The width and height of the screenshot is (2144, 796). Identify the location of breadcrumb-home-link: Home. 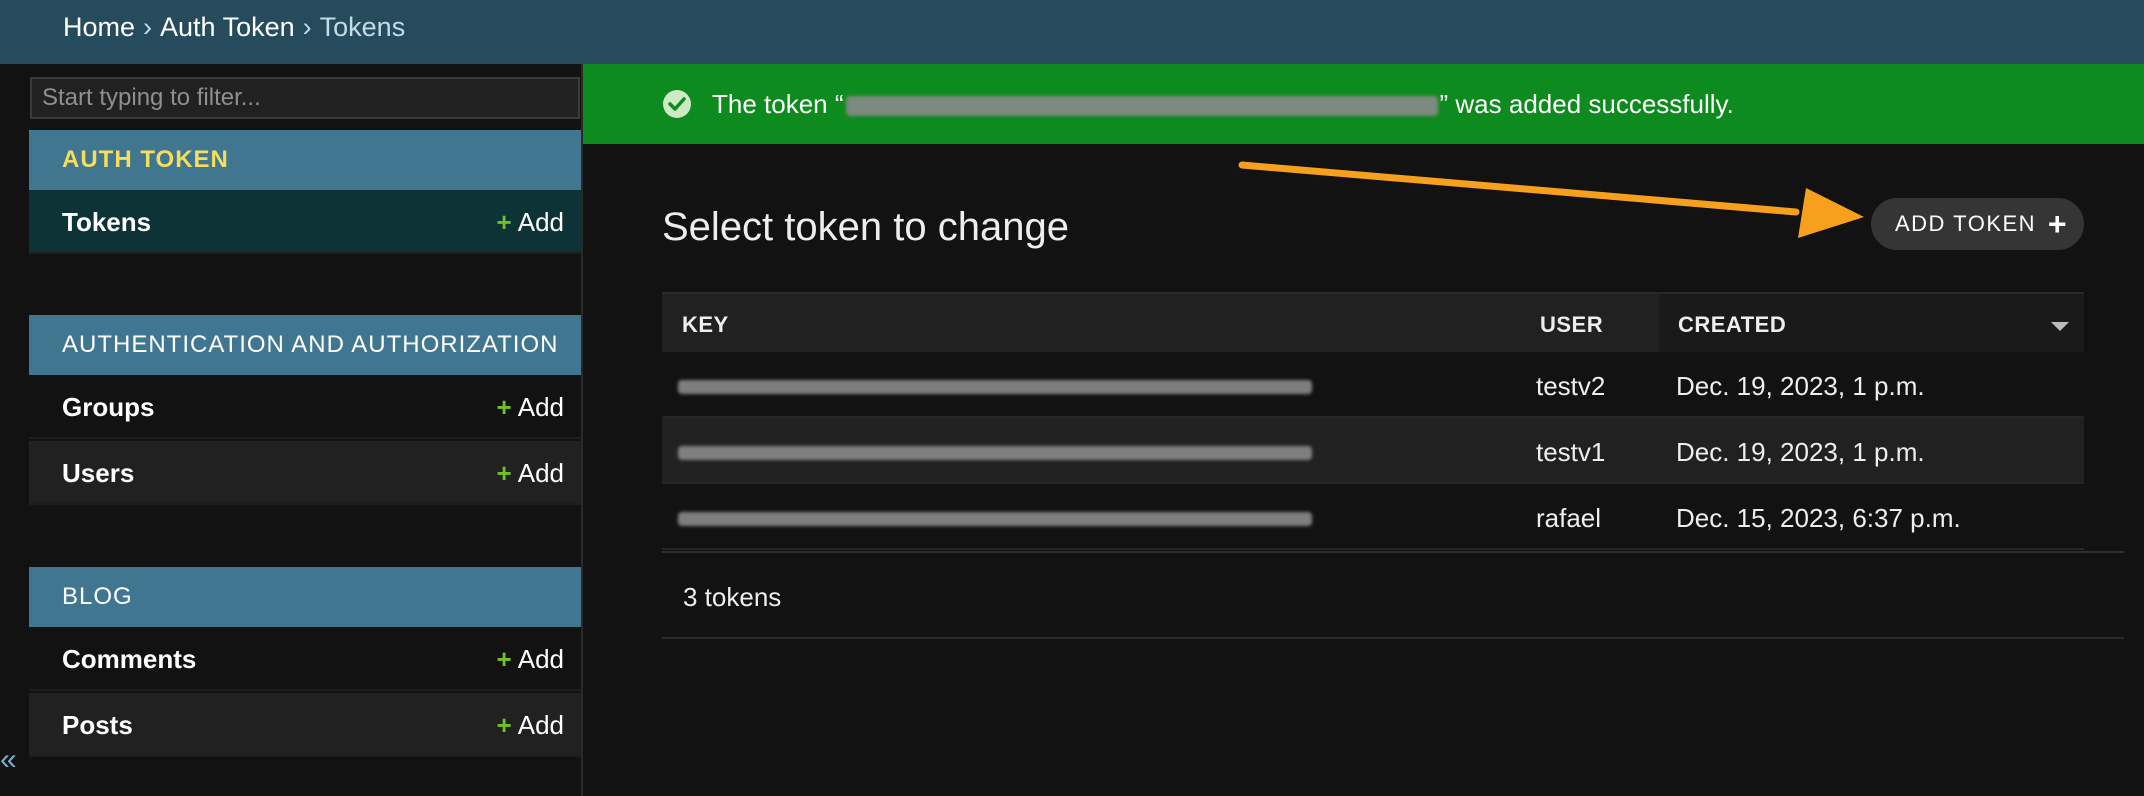
(99, 27).